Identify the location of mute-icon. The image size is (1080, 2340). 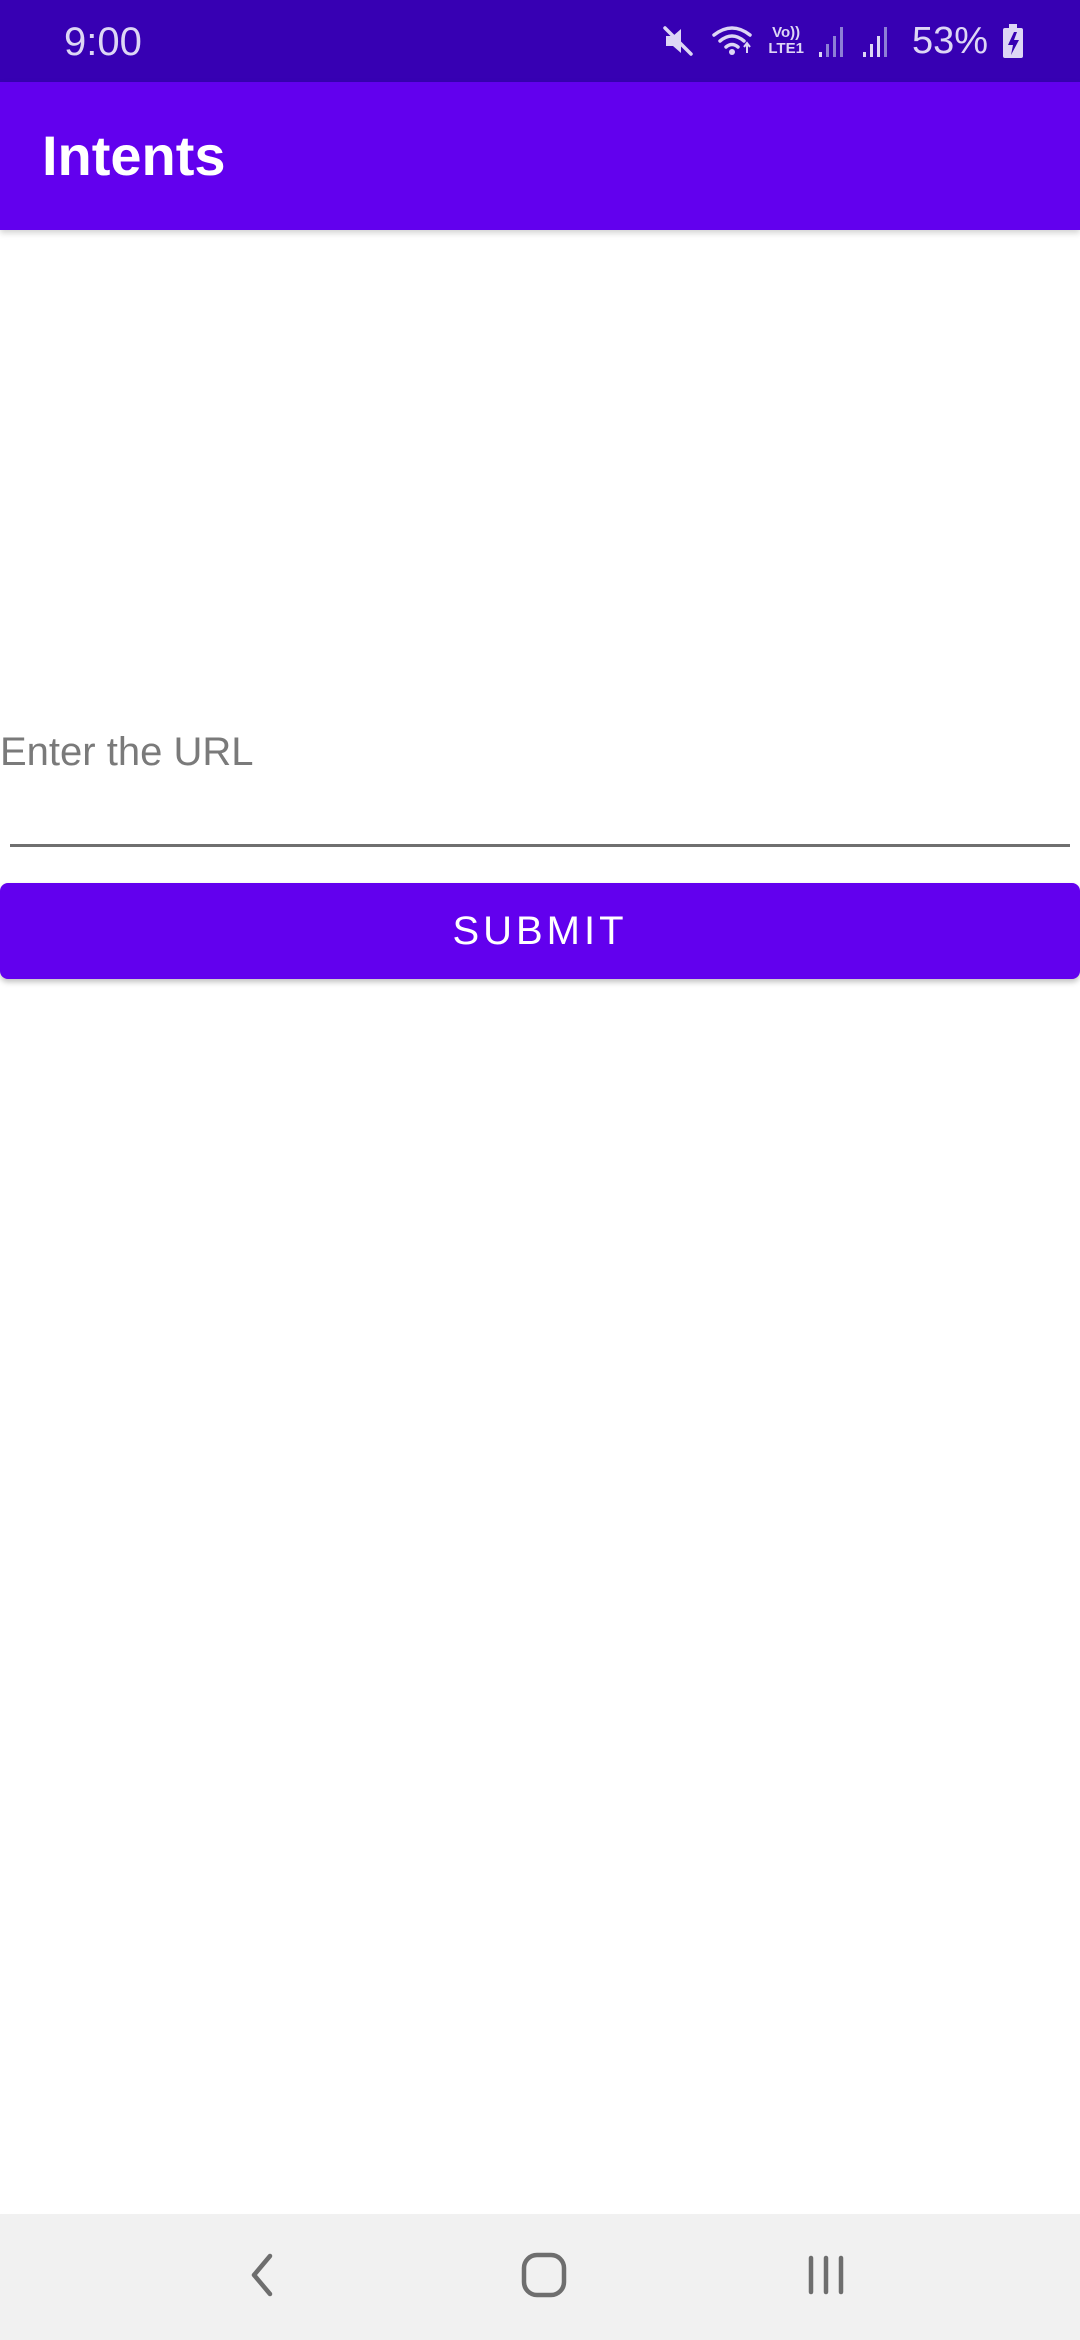
(678, 41).